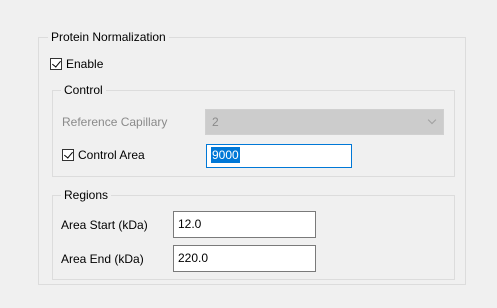  Describe the element at coordinates (324, 122) in the screenshot. I see `reference-capillary-select: 2` at that location.